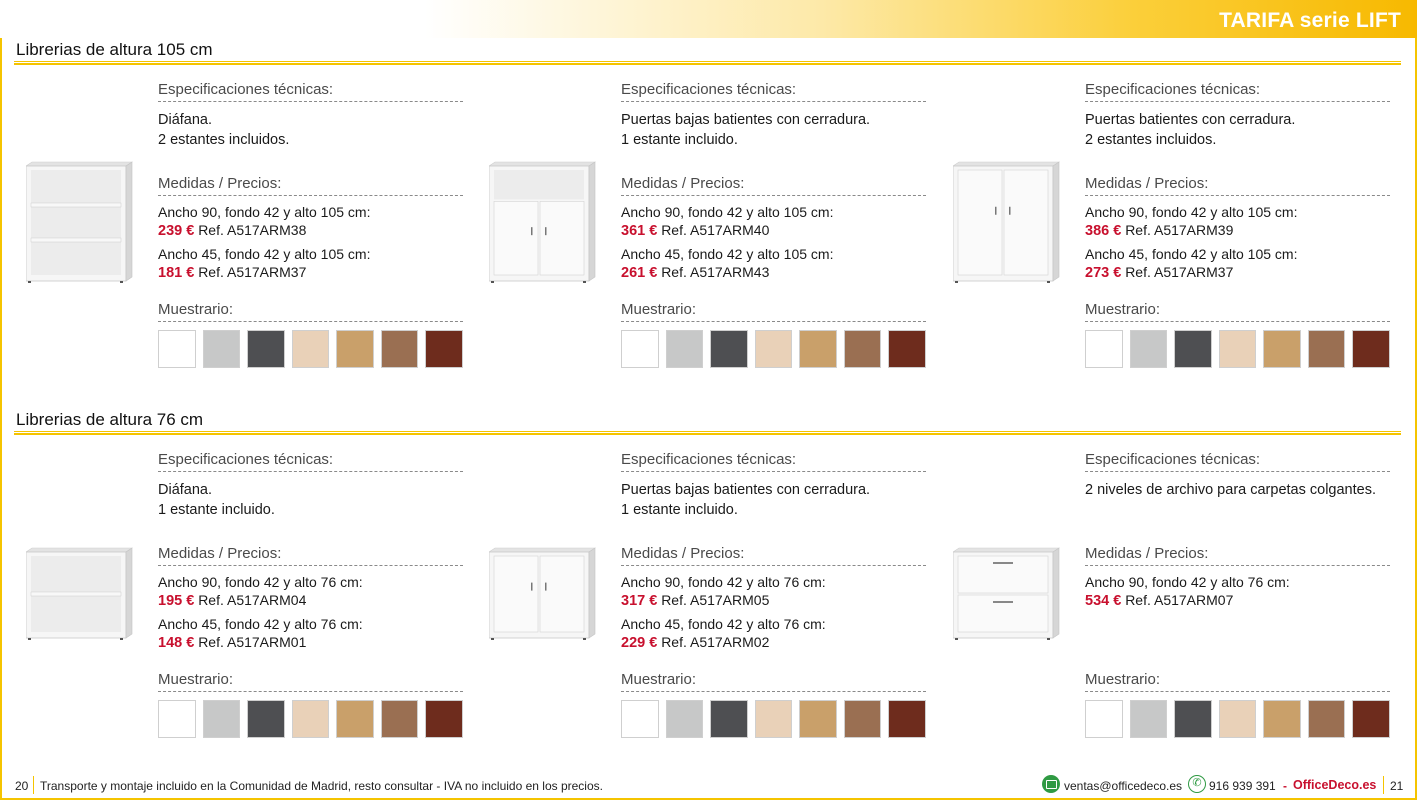 Image resolution: width=1417 pixels, height=800 pixels. What do you see at coordinates (252, 641) in the screenshot?
I see `product-ref: Ref. A517ARM01` at bounding box center [252, 641].